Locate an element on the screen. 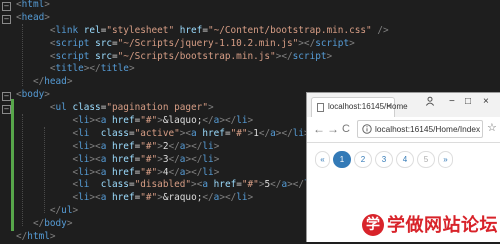 Image resolution: width=500 pixels, height=244 pixels. code-token: src is located at coordinates (103, 56).